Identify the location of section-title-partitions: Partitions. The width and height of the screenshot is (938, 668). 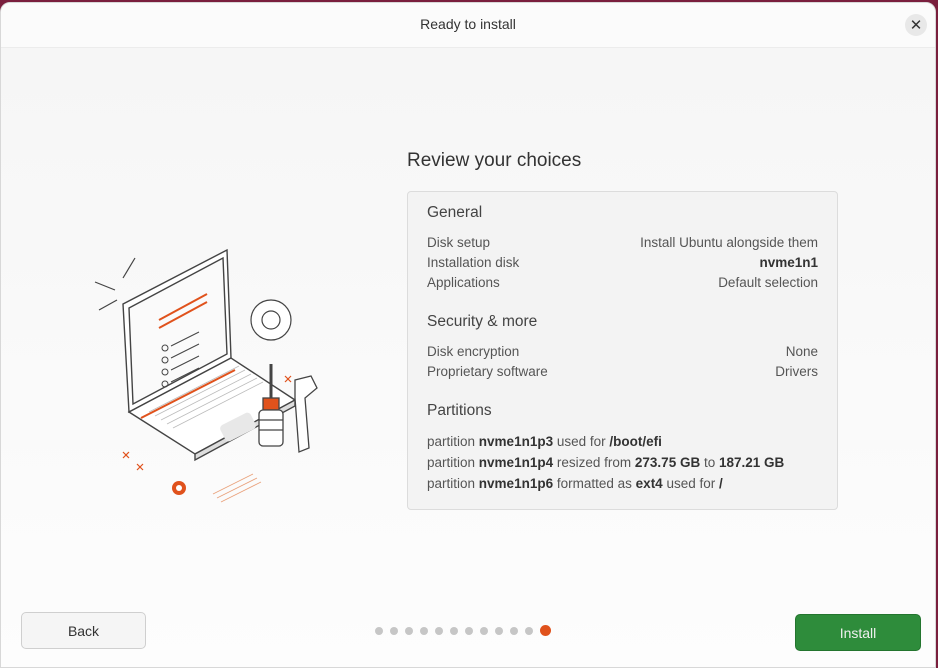
(459, 410).